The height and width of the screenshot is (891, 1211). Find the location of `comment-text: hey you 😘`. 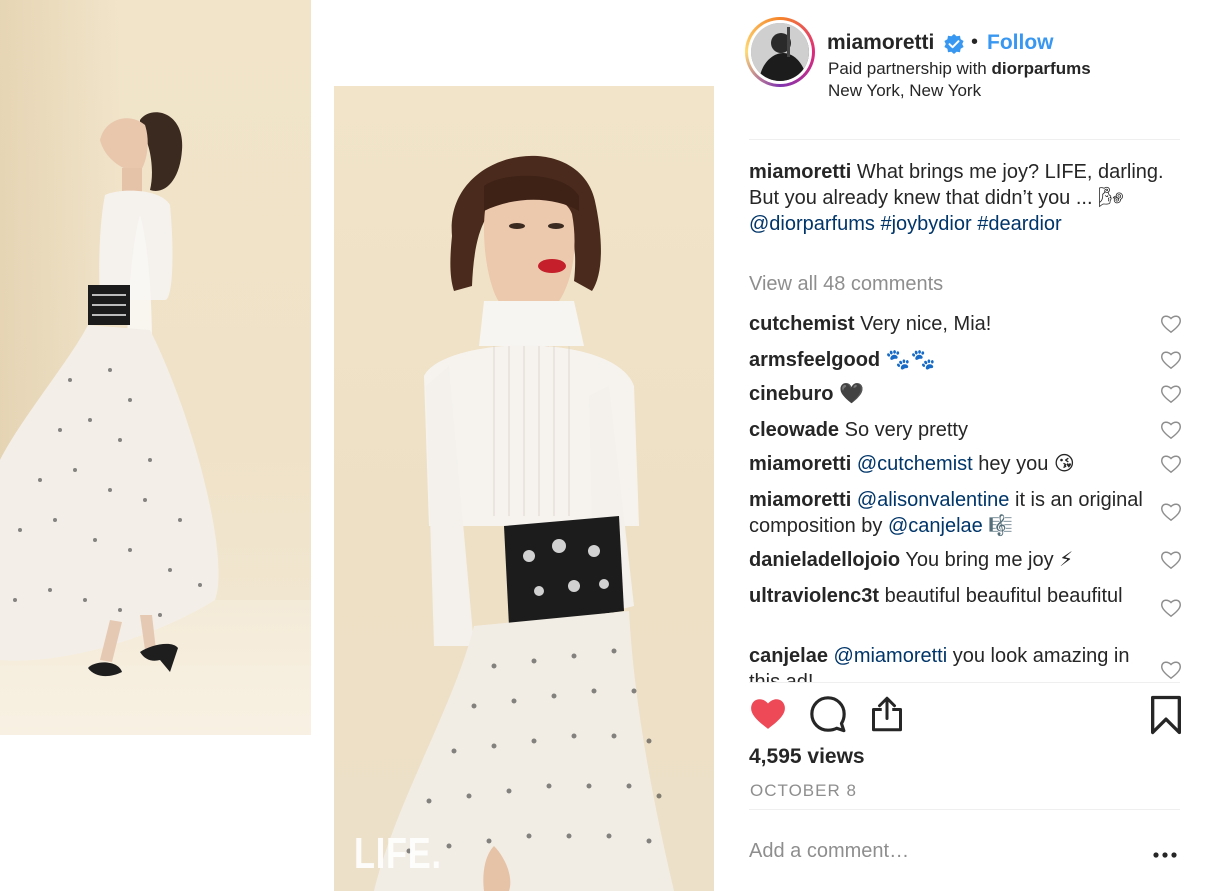

comment-text: hey you 😘 is located at coordinates (1026, 464).